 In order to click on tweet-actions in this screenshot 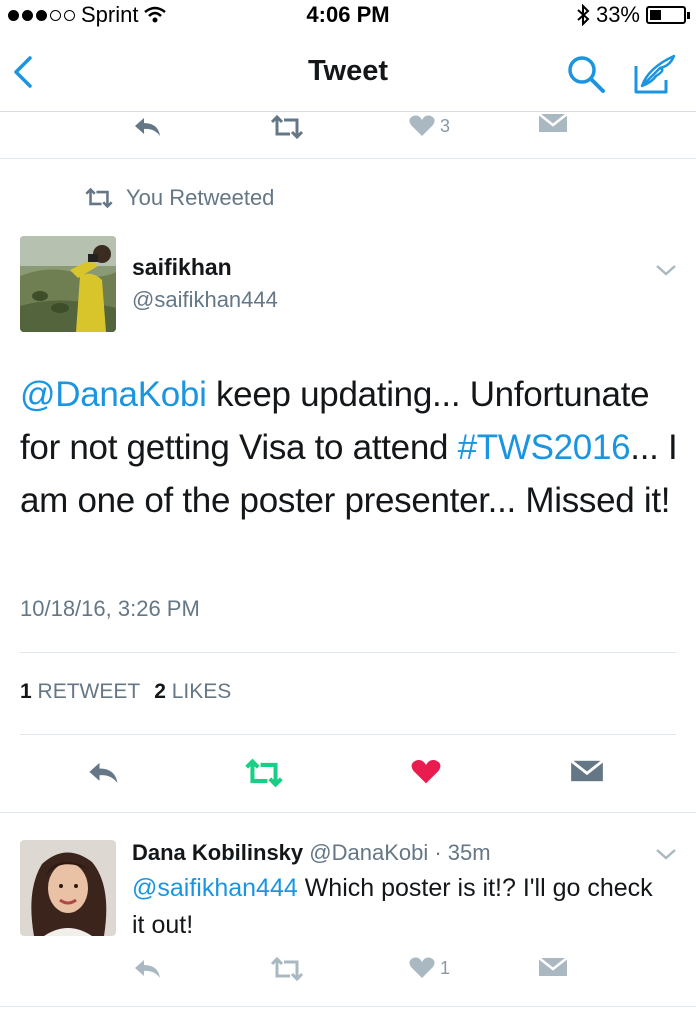, I will do `click(348, 776)`.